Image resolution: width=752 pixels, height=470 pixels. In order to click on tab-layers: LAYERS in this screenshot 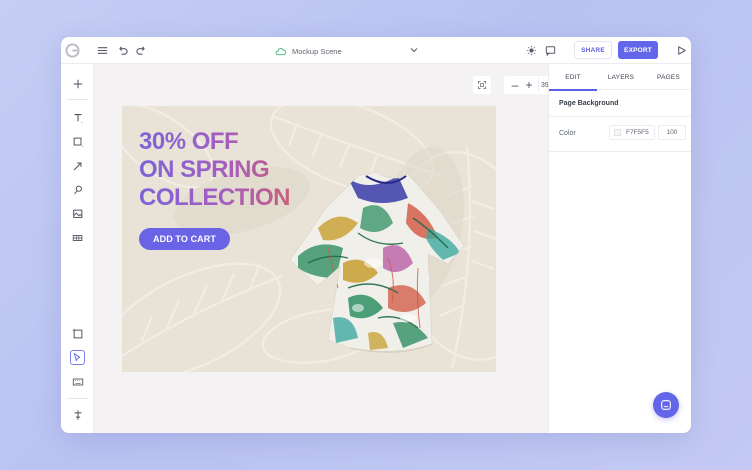, I will do `click(621, 77)`.